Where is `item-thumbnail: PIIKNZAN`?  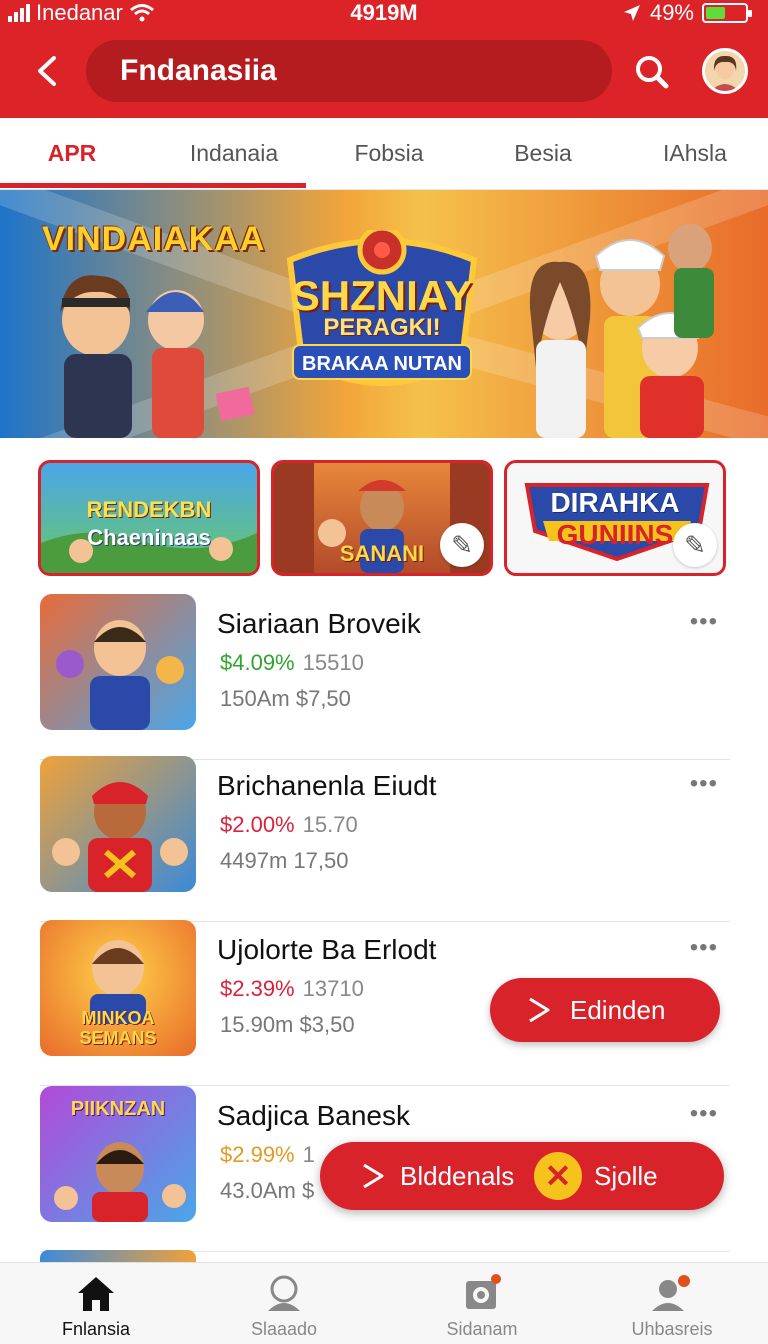 item-thumbnail: PIIKNZAN is located at coordinates (118, 1154).